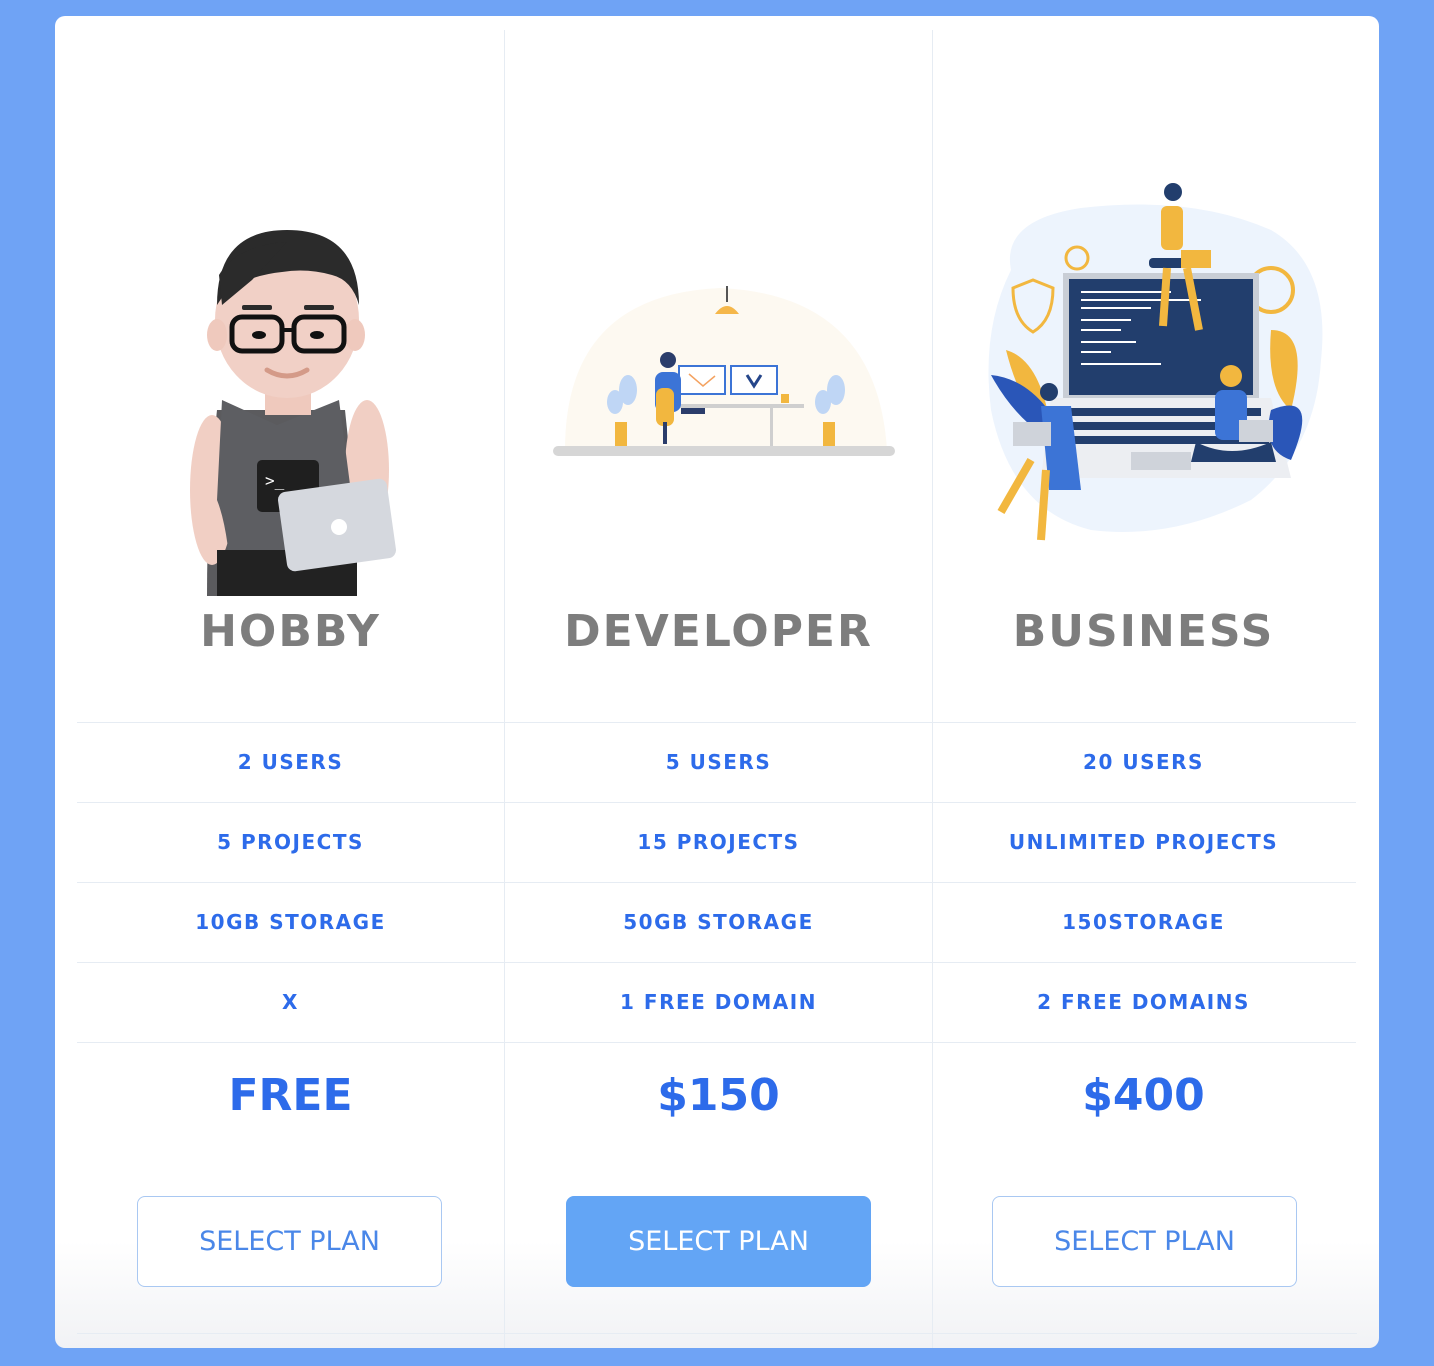  I want to click on feature-domains: X, so click(290, 1003).